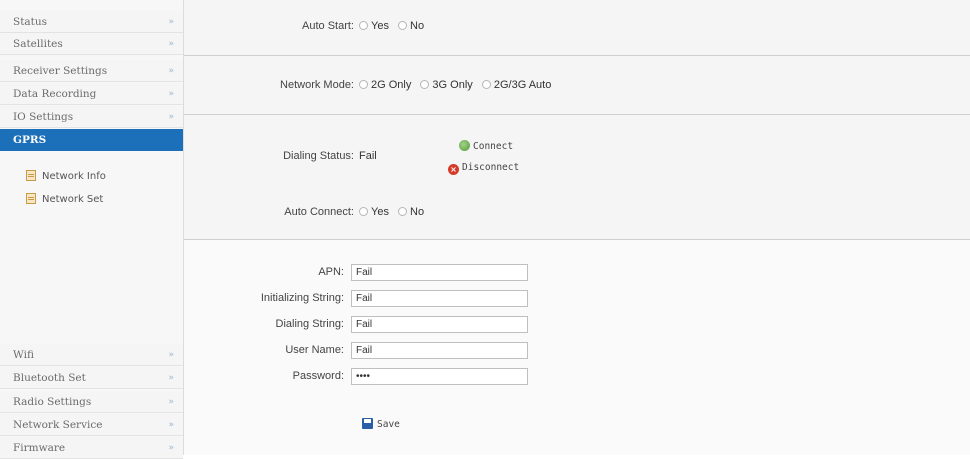 The image size is (970, 459). What do you see at coordinates (439, 324) in the screenshot?
I see `dial-string-input` at bounding box center [439, 324].